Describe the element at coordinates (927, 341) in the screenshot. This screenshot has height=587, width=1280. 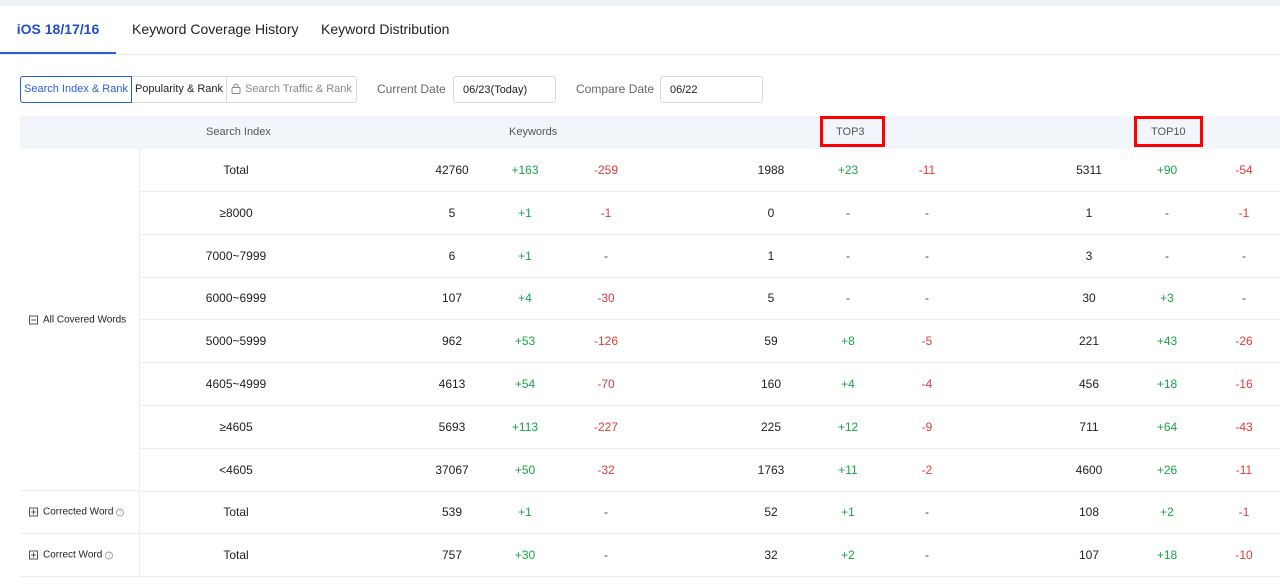
I see `top3-decrease: -5` at that location.